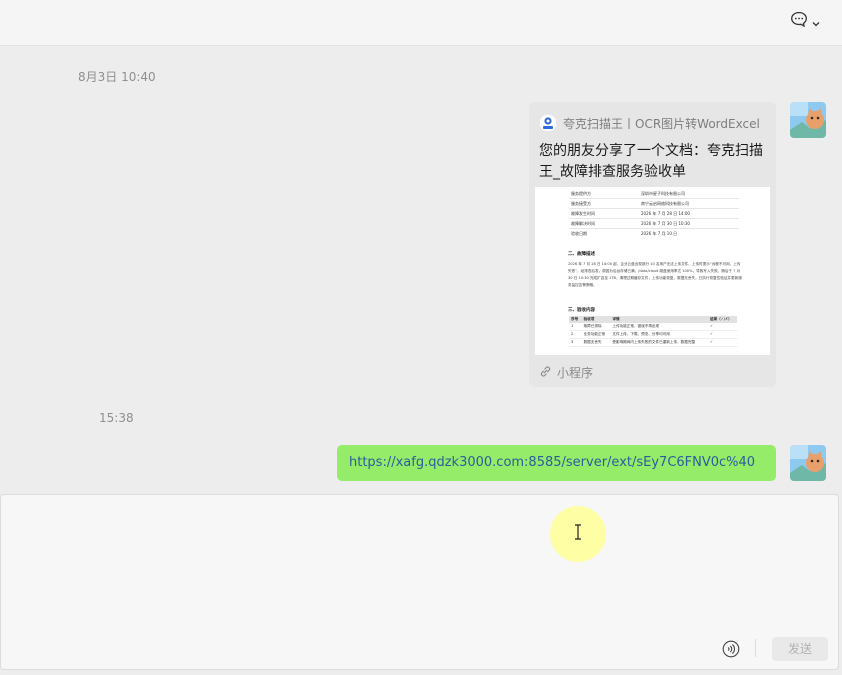 This screenshot has width=842, height=675. I want to click on chat-more-button, so click(805, 21).